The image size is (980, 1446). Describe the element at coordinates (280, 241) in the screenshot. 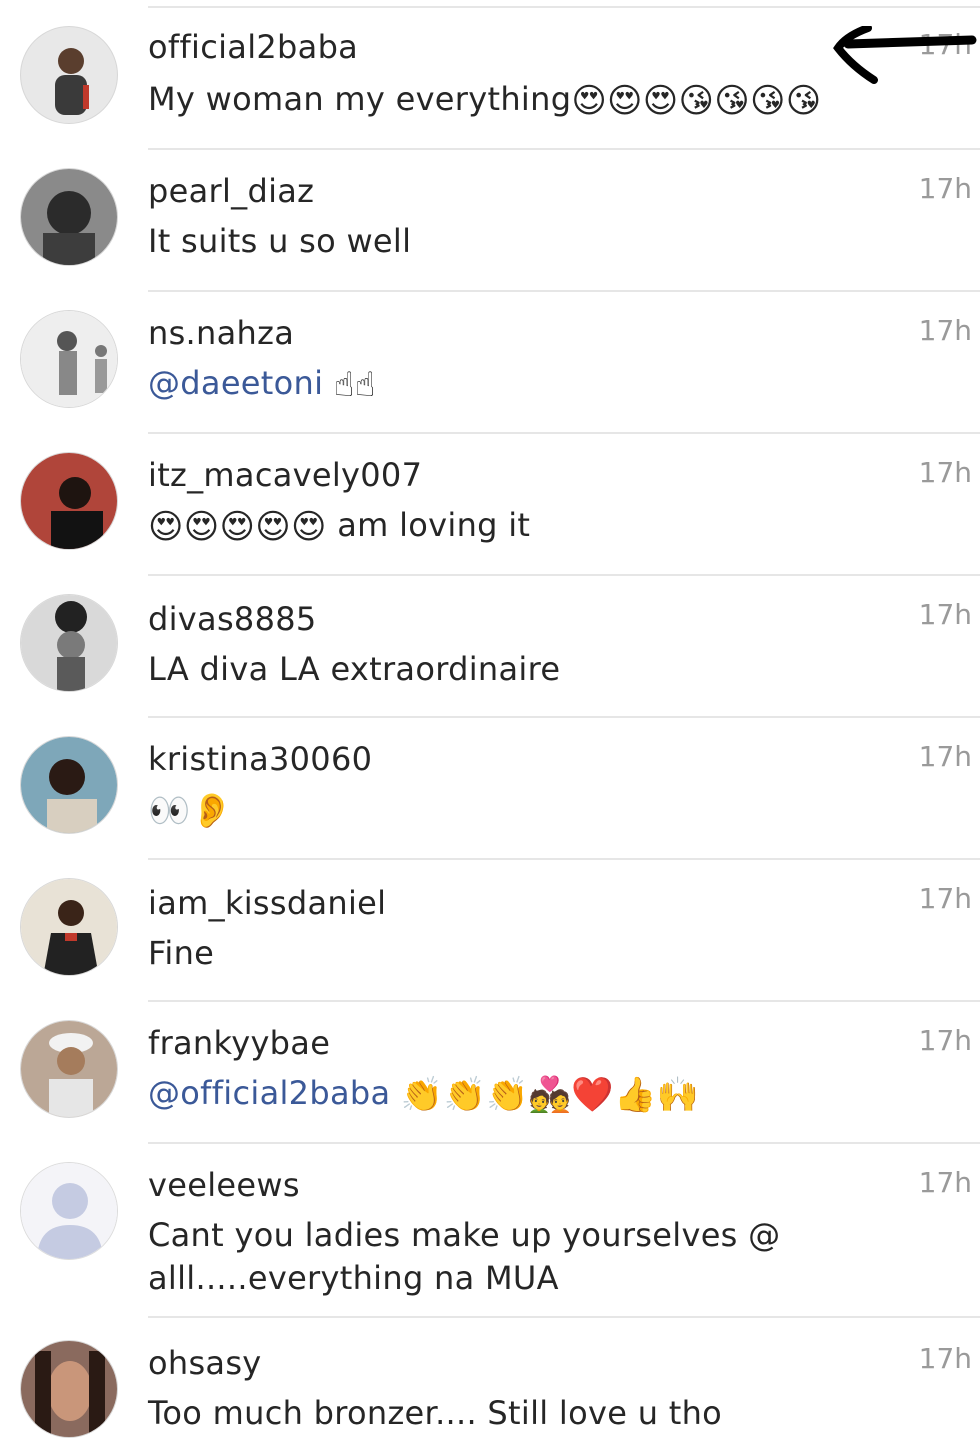

I see `comment-text: It suits u so well` at that location.